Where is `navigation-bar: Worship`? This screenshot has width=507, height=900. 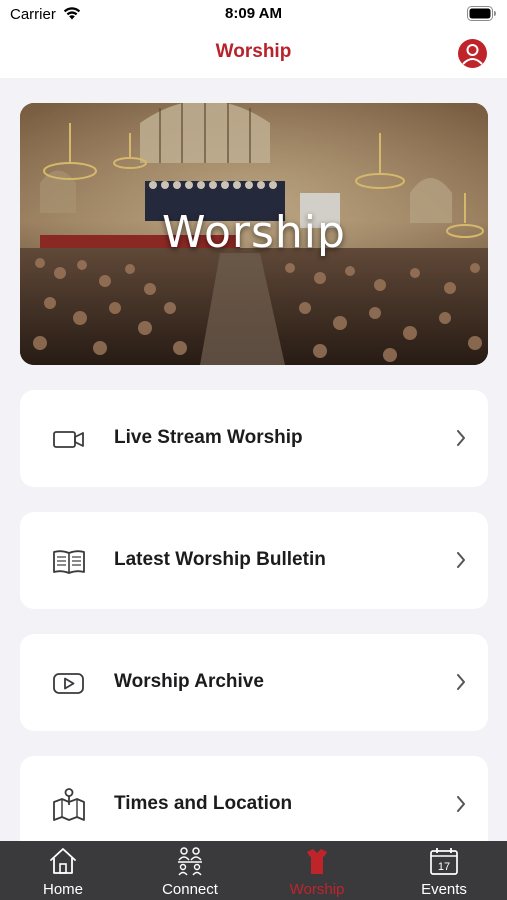
navigation-bar: Worship is located at coordinates (253, 53).